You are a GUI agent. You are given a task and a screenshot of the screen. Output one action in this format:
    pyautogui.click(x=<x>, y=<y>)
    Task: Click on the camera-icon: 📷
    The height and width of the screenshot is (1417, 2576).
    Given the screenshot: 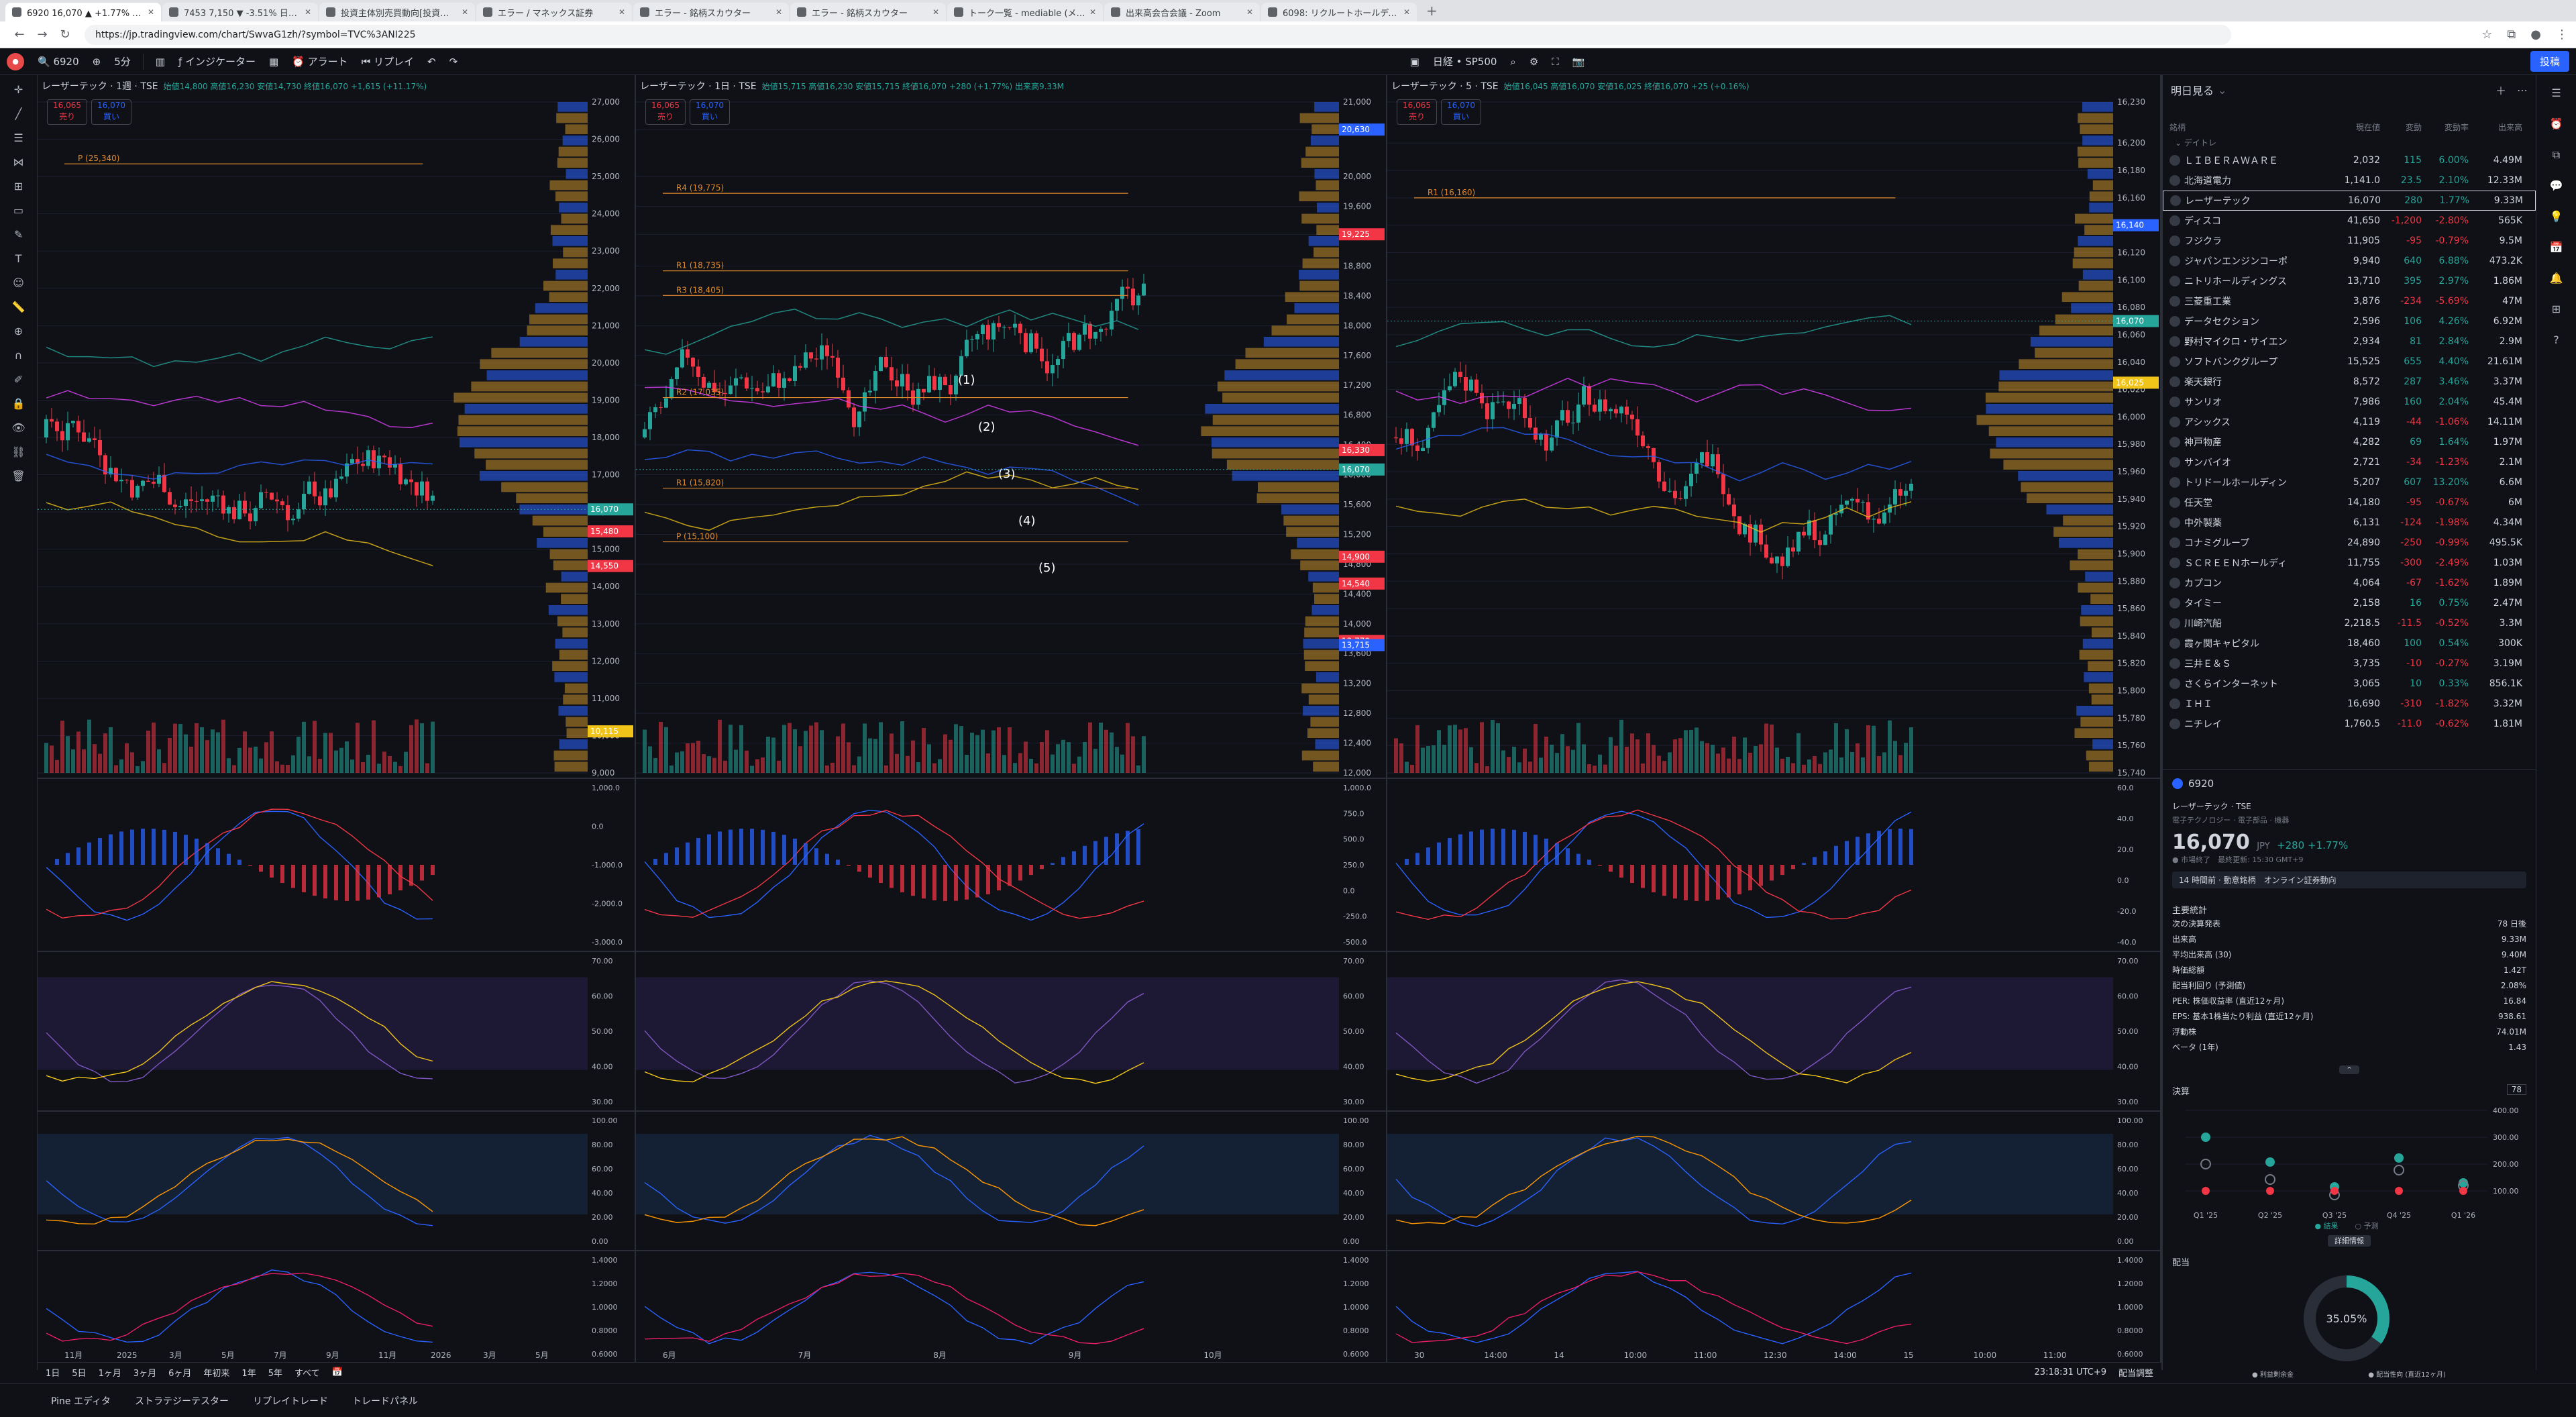 What is the action you would take?
    pyautogui.click(x=1579, y=61)
    